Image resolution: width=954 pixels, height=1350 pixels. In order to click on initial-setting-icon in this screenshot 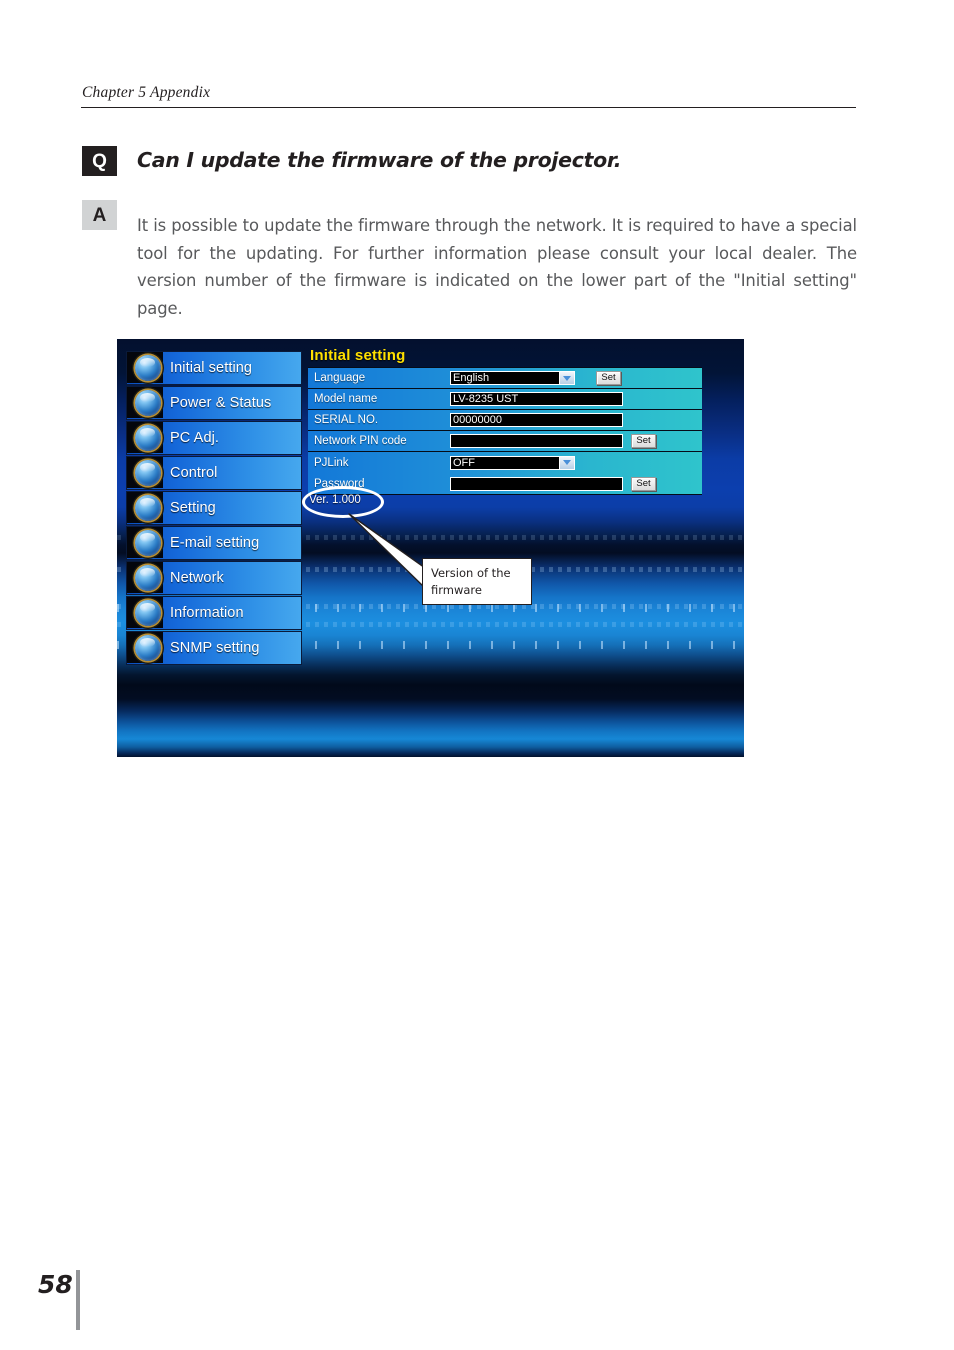, I will do `click(148, 367)`.